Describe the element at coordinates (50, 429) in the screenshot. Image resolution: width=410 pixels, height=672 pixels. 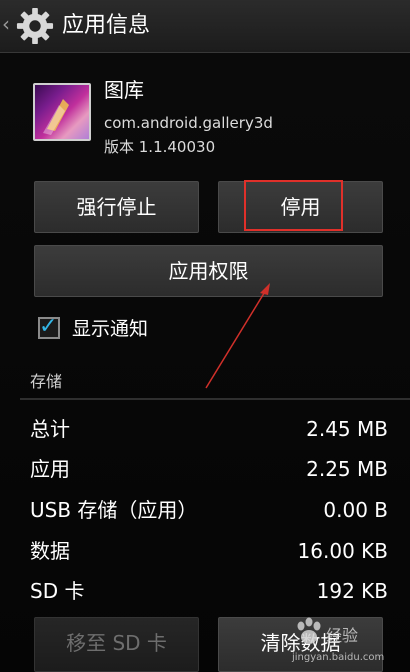
I see `storage-label: 总计` at that location.